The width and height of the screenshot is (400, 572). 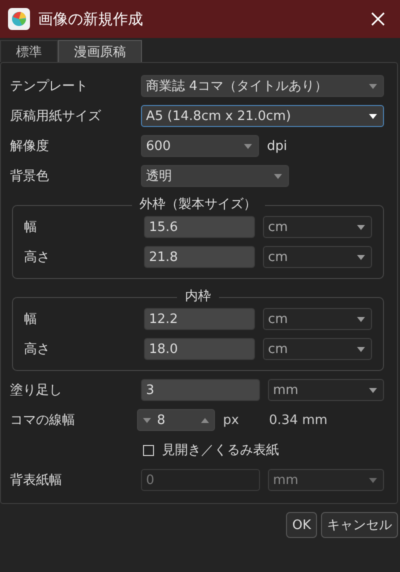 I want to click on input-field: 21.8, so click(x=199, y=257).